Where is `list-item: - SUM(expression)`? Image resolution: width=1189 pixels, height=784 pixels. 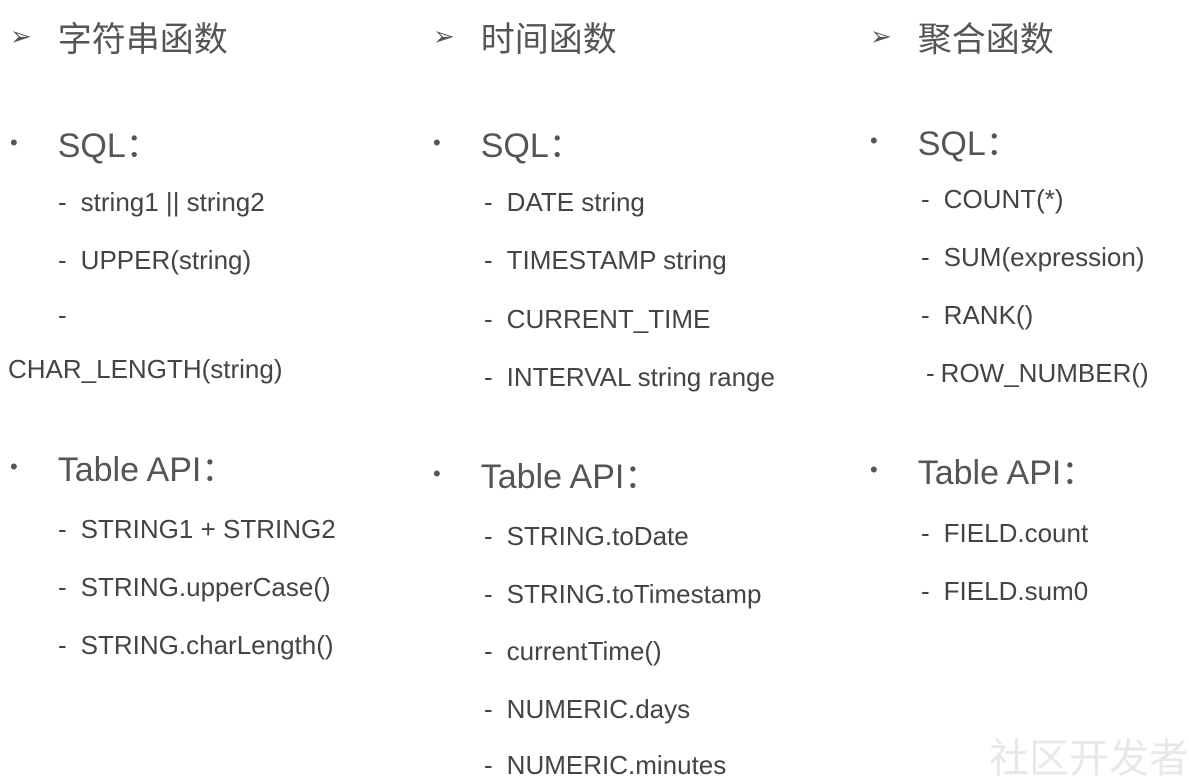
list-item: - SUM(expression) is located at coordinates (1033, 257).